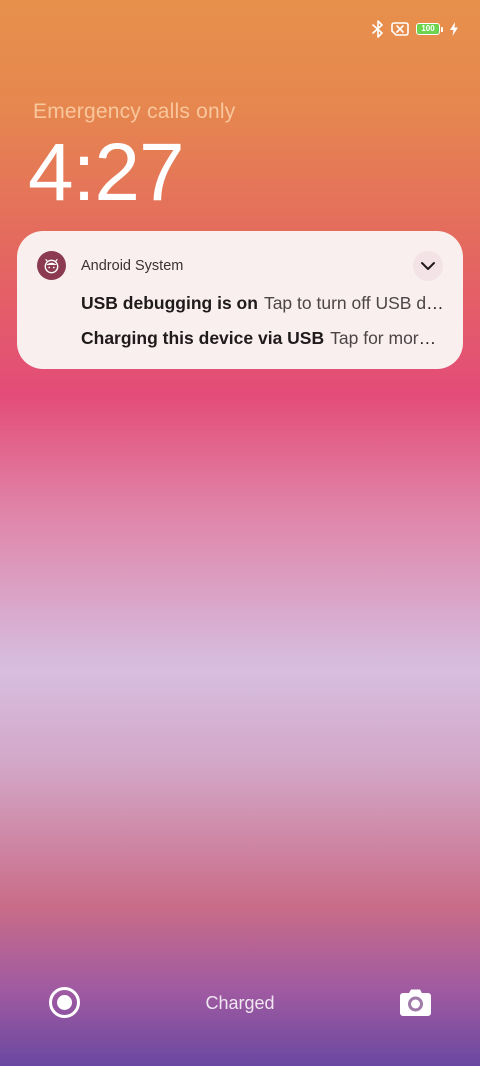 The height and width of the screenshot is (1066, 480). What do you see at coordinates (354, 303) in the screenshot?
I see `notification-item-text: Tap to turn off USB debugging` at bounding box center [354, 303].